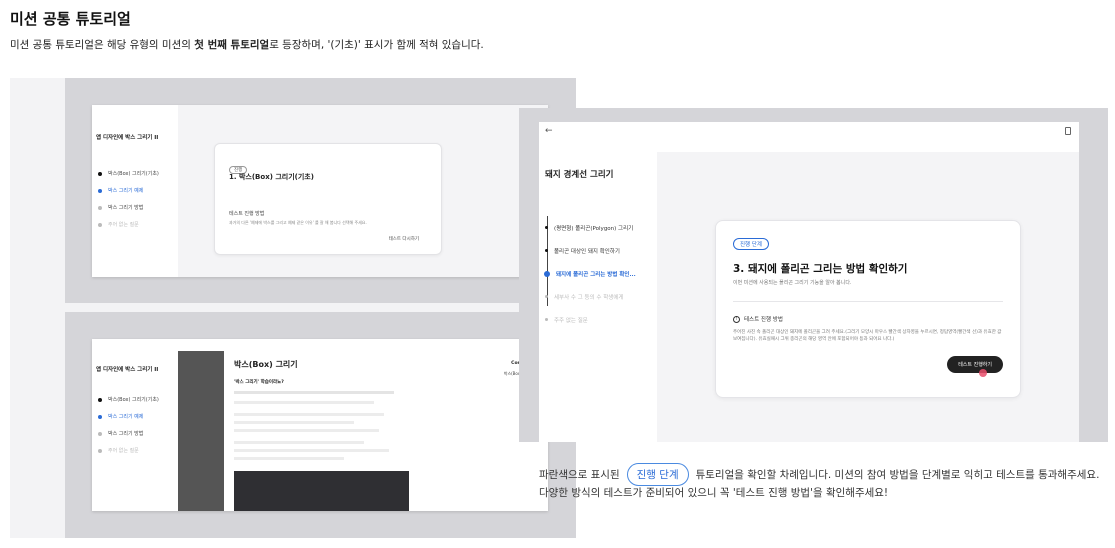  Describe the element at coordinates (983, 373) in the screenshot. I see `click-indicator` at that location.